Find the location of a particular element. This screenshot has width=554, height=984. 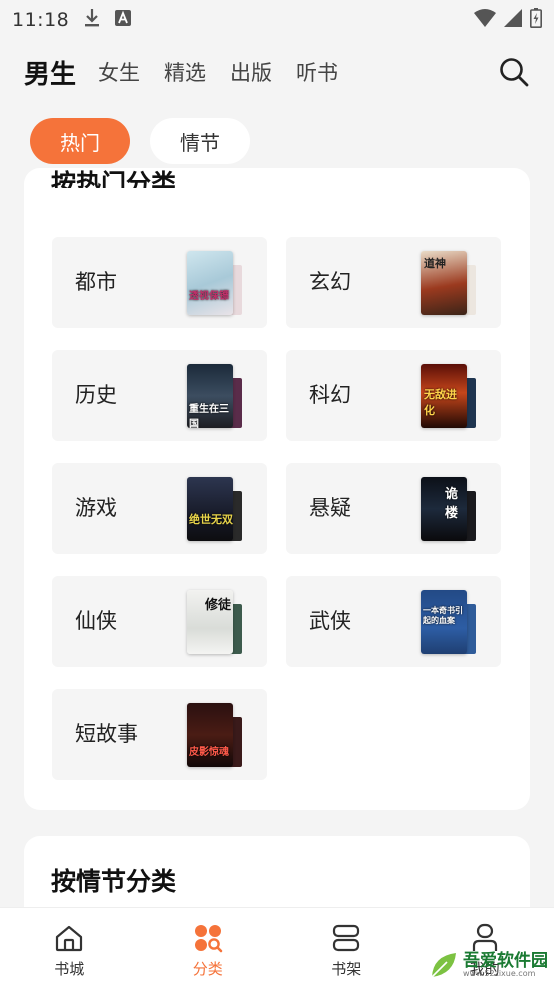

wifi-icon is located at coordinates (485, 20).